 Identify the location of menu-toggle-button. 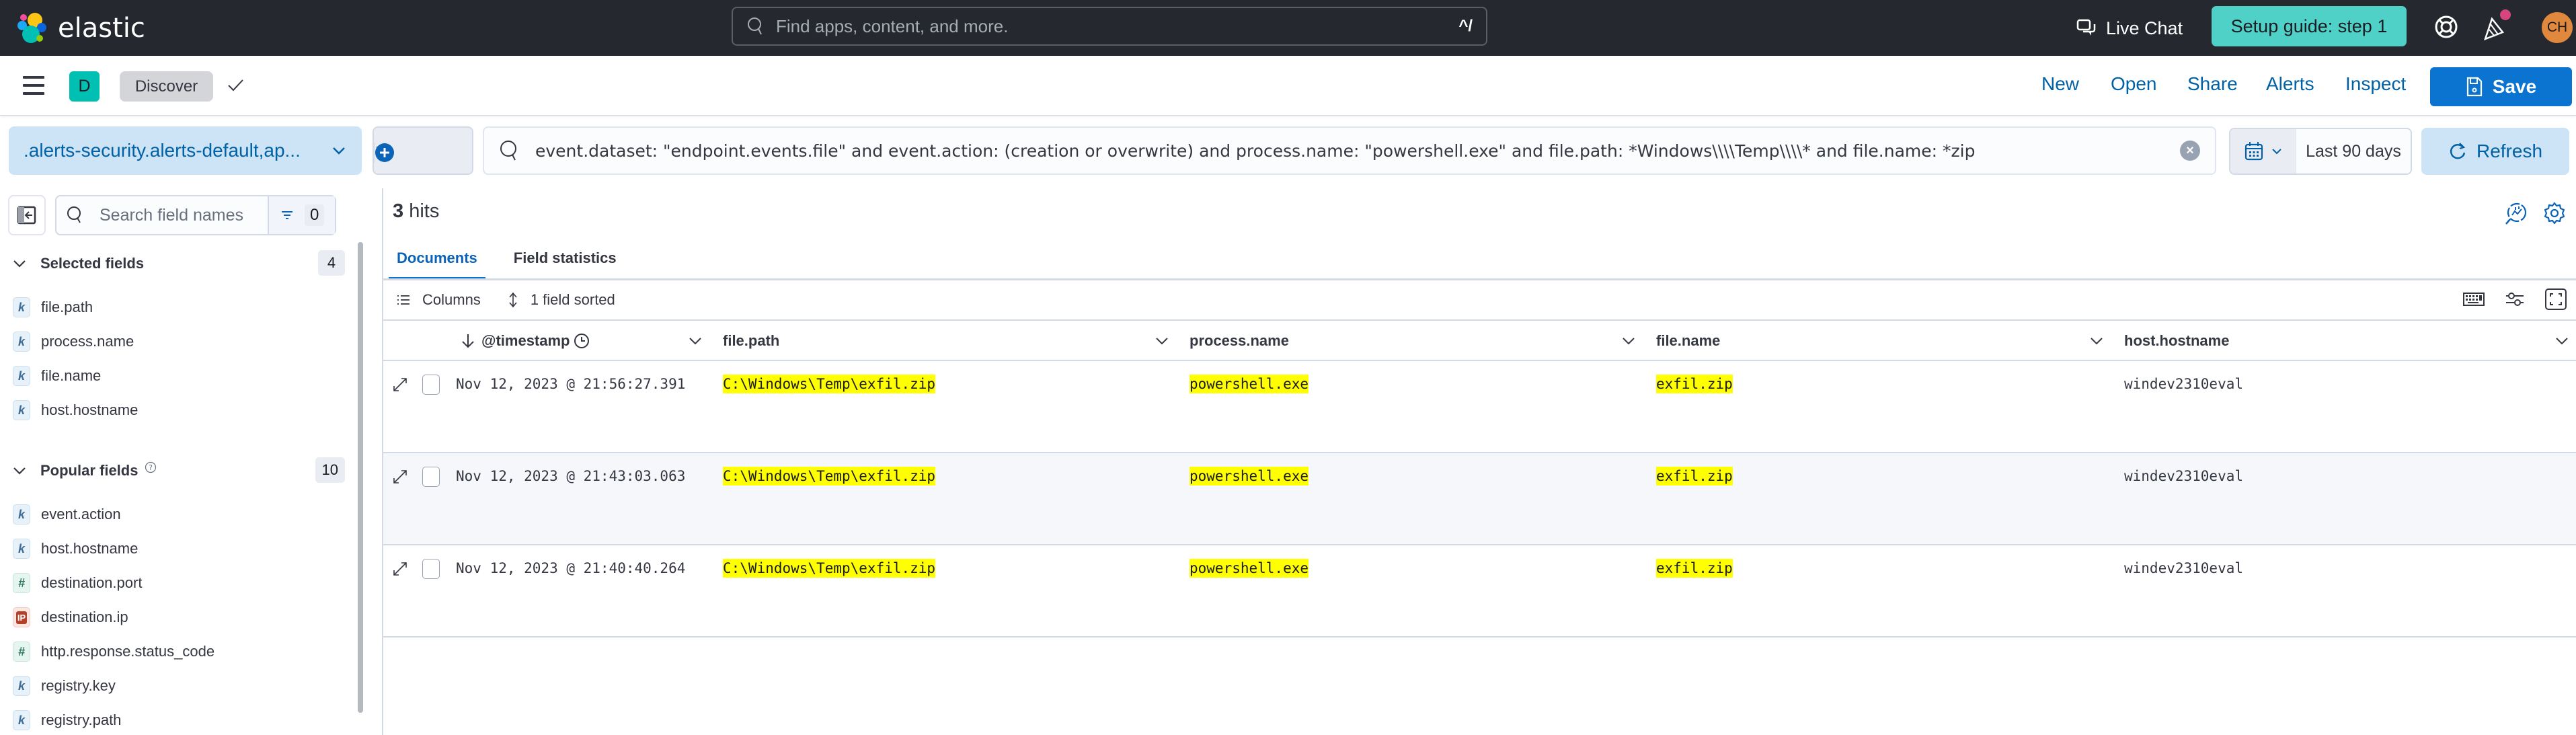
(33, 85).